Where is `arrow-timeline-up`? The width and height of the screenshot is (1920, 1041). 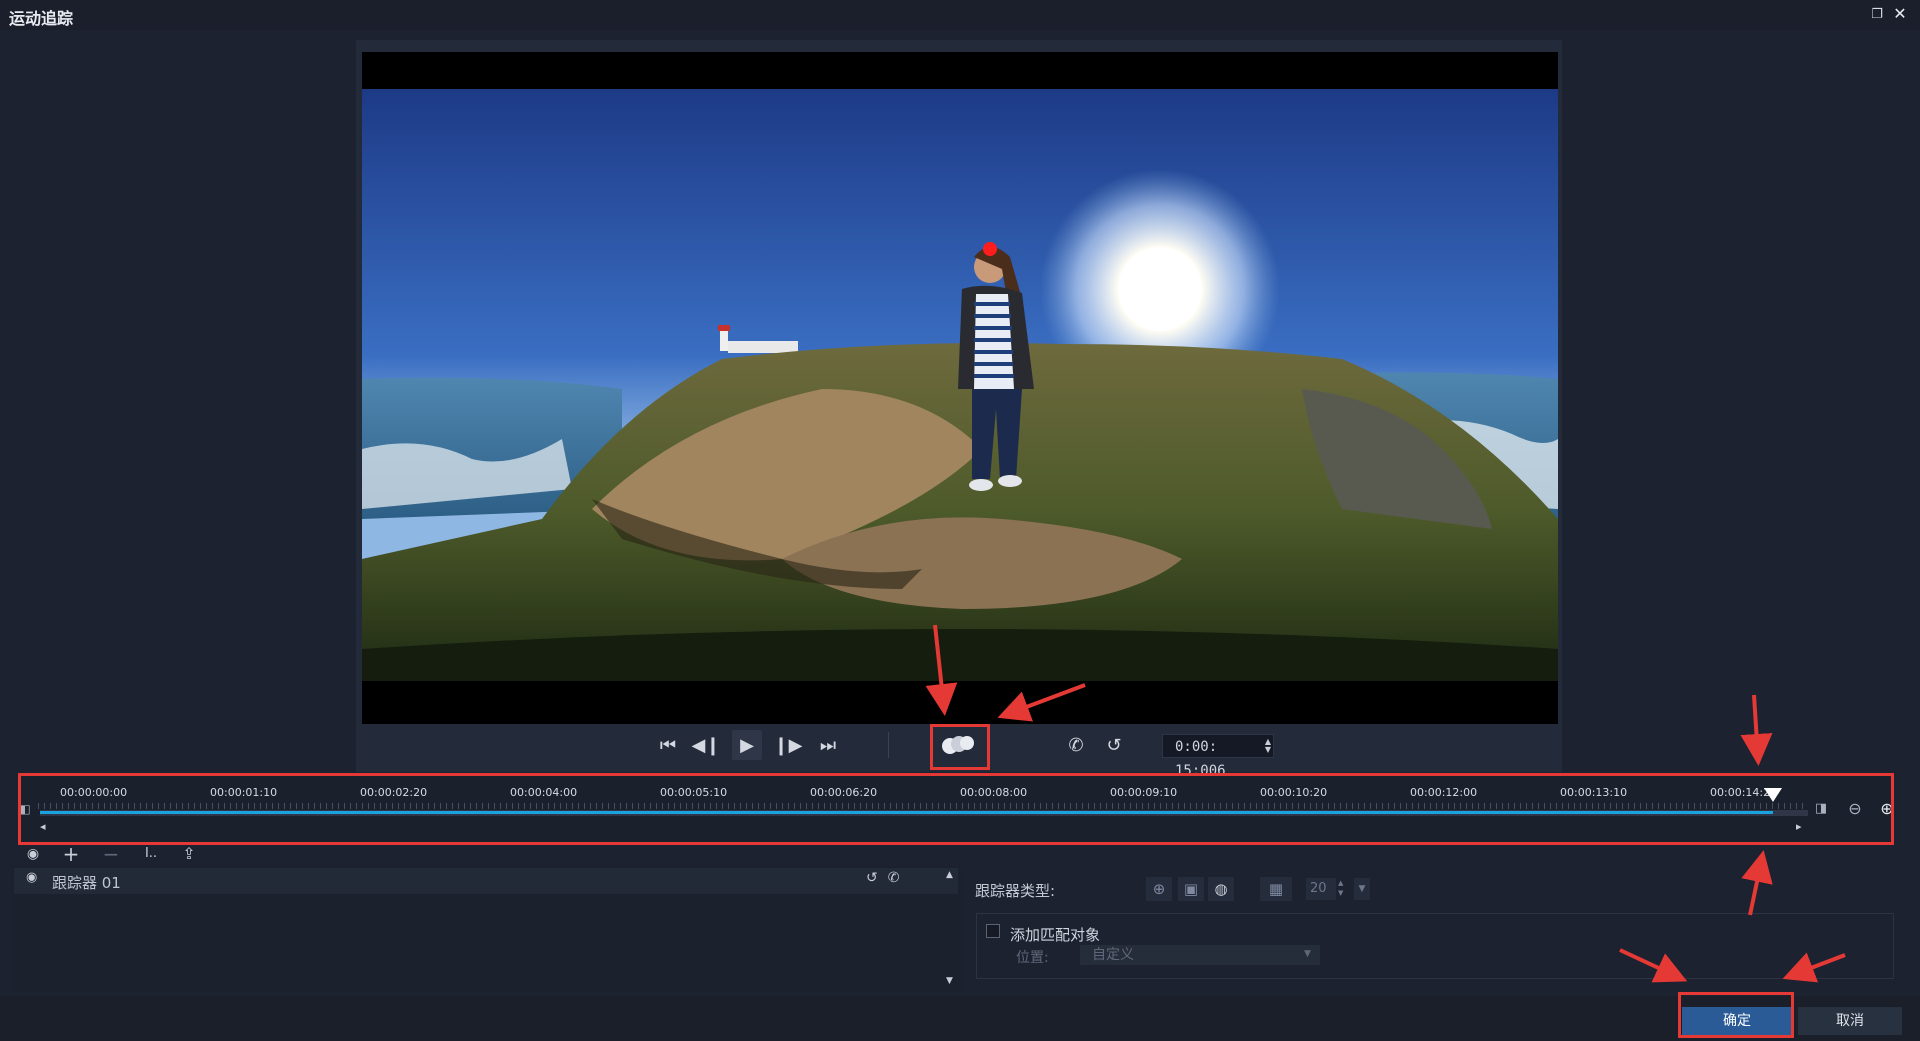 arrow-timeline-up is located at coordinates (1757, 883).